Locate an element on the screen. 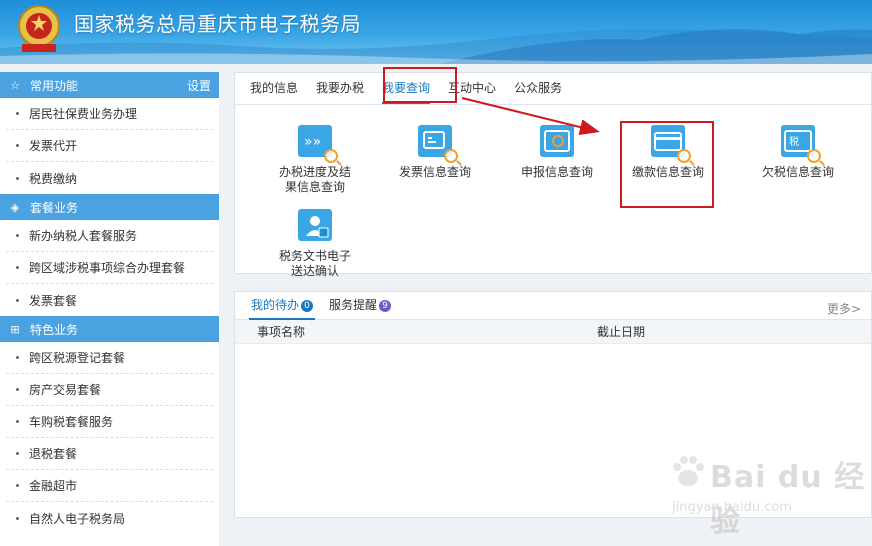  sidebar-item-vehicle-tax-package: 车购税套餐服务 is located at coordinates (109, 422).